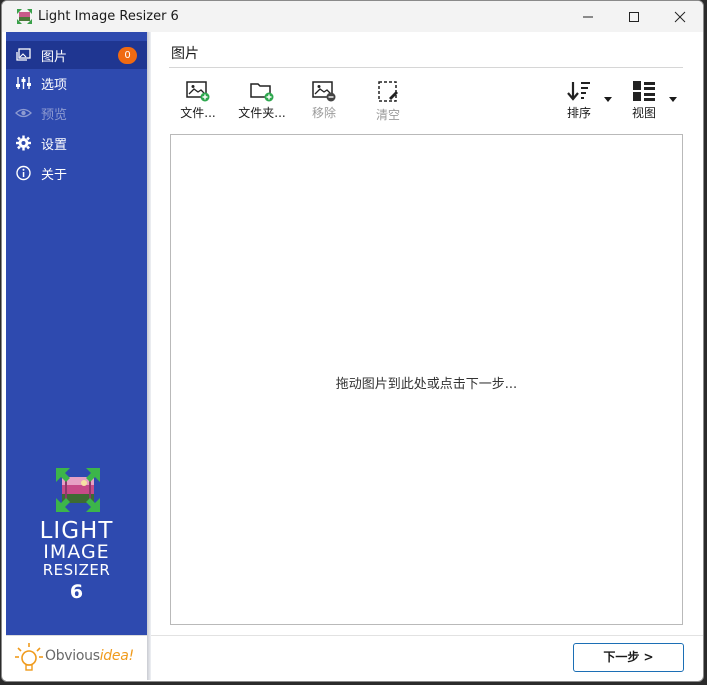 Image resolution: width=707 pixels, height=685 pixels. I want to click on maximize-button, so click(634, 16).